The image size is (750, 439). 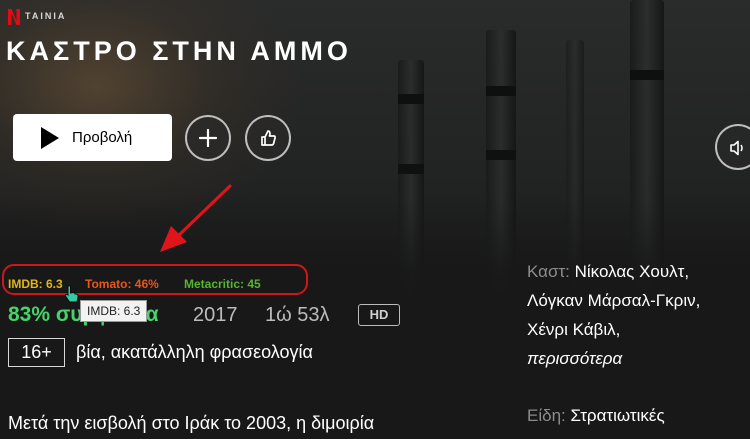 I want to click on metacritic-rating: Metacritic: 45, so click(x=222, y=284).